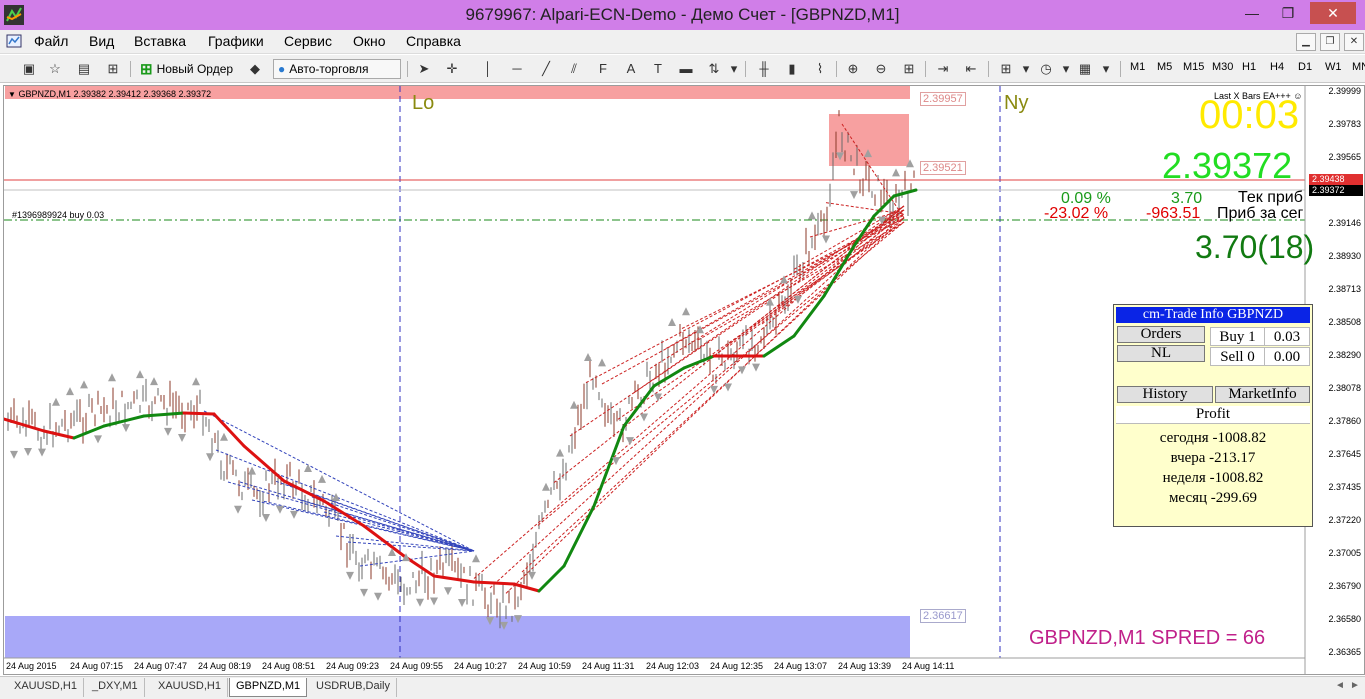 This screenshot has height=699, width=1365. Describe the element at coordinates (764, 69) in the screenshot. I see `bar-chart-icon: ╫` at that location.